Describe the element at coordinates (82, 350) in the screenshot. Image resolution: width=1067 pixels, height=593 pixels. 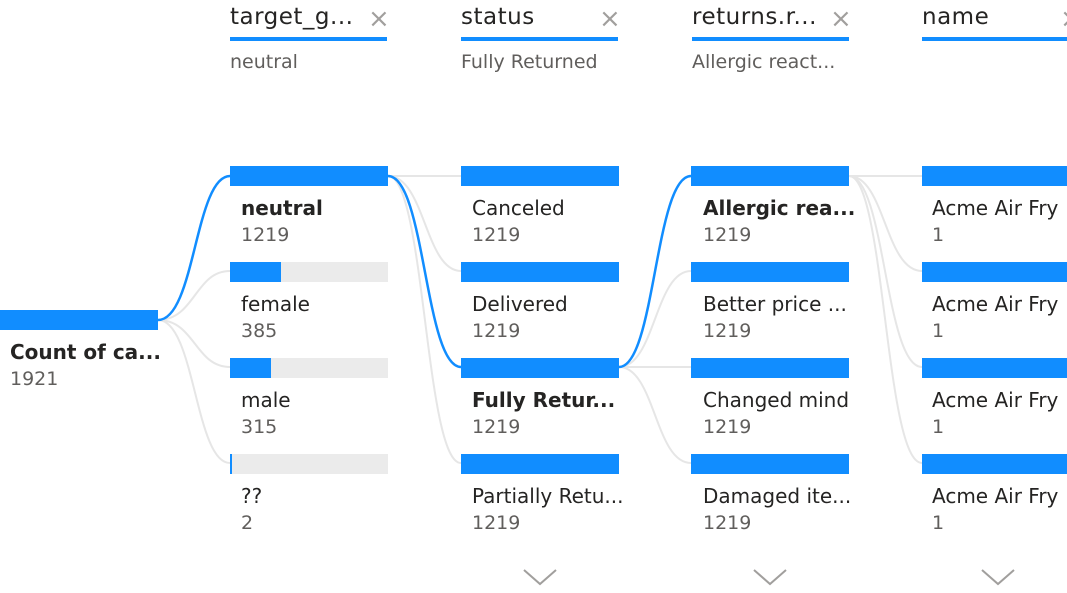
I see `root-node: Count of ca... 1921` at that location.